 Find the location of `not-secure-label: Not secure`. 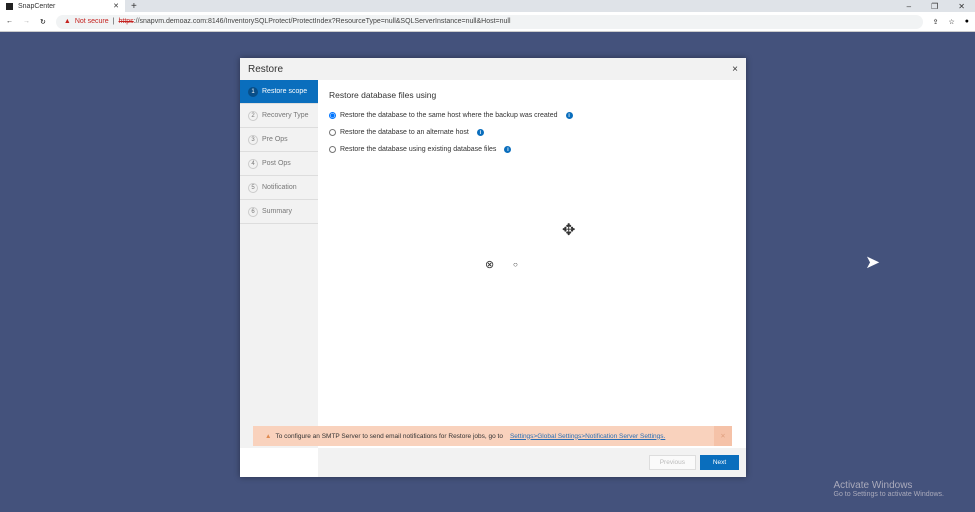

not-secure-label: Not secure is located at coordinates (91, 21).